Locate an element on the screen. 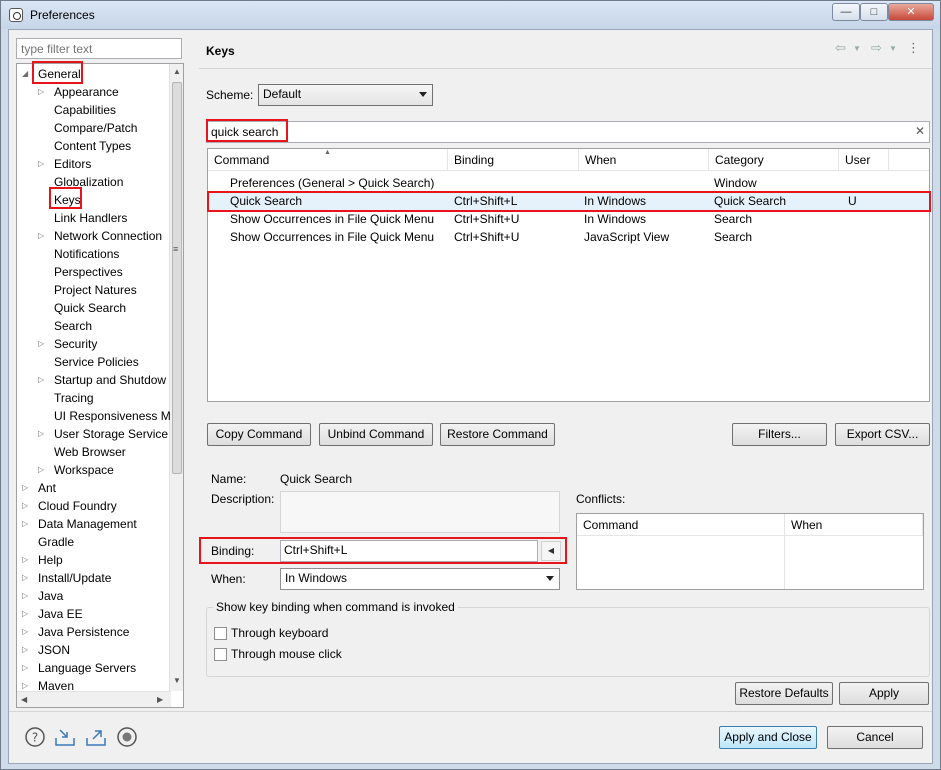  tree-item: JSON is located at coordinates (54, 650).